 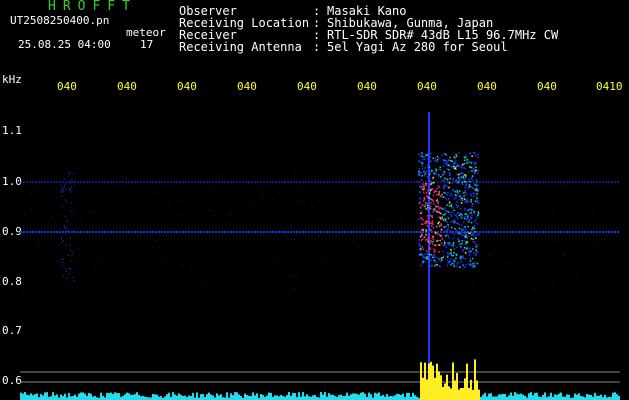 I want to click on x-tick-6: 040, so click(x=367, y=86).